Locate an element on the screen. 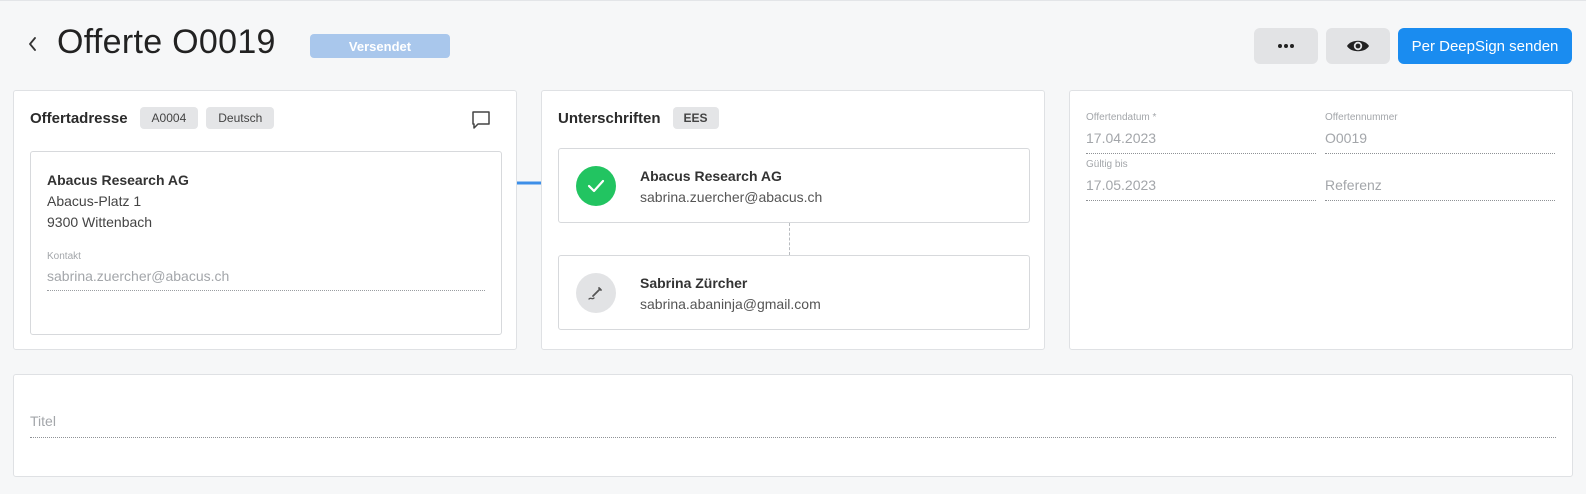  send-deepsign-button: Per DeepSign senden is located at coordinates (1485, 46).